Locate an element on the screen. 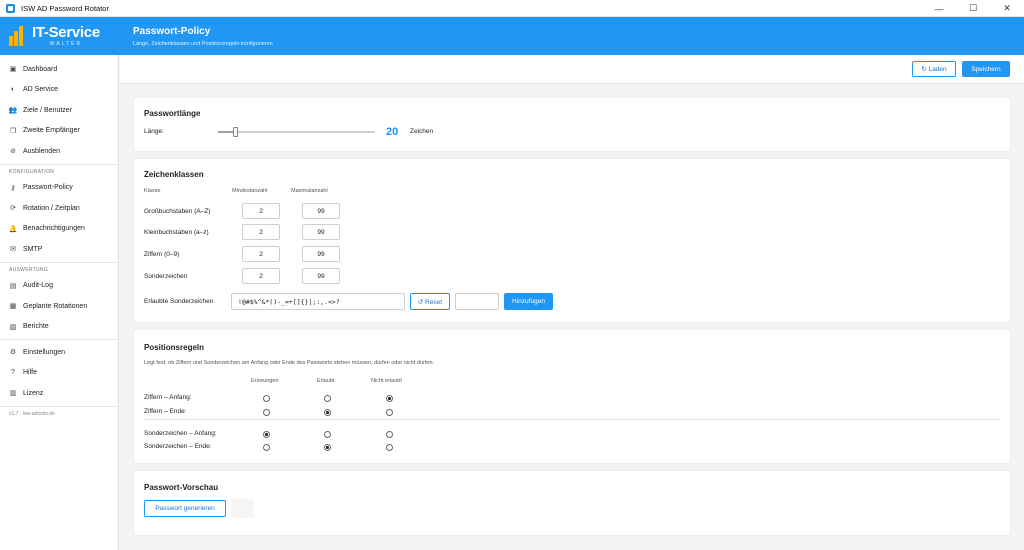 The width and height of the screenshot is (1024, 550). users-icon: 👥 is located at coordinates (13, 111).